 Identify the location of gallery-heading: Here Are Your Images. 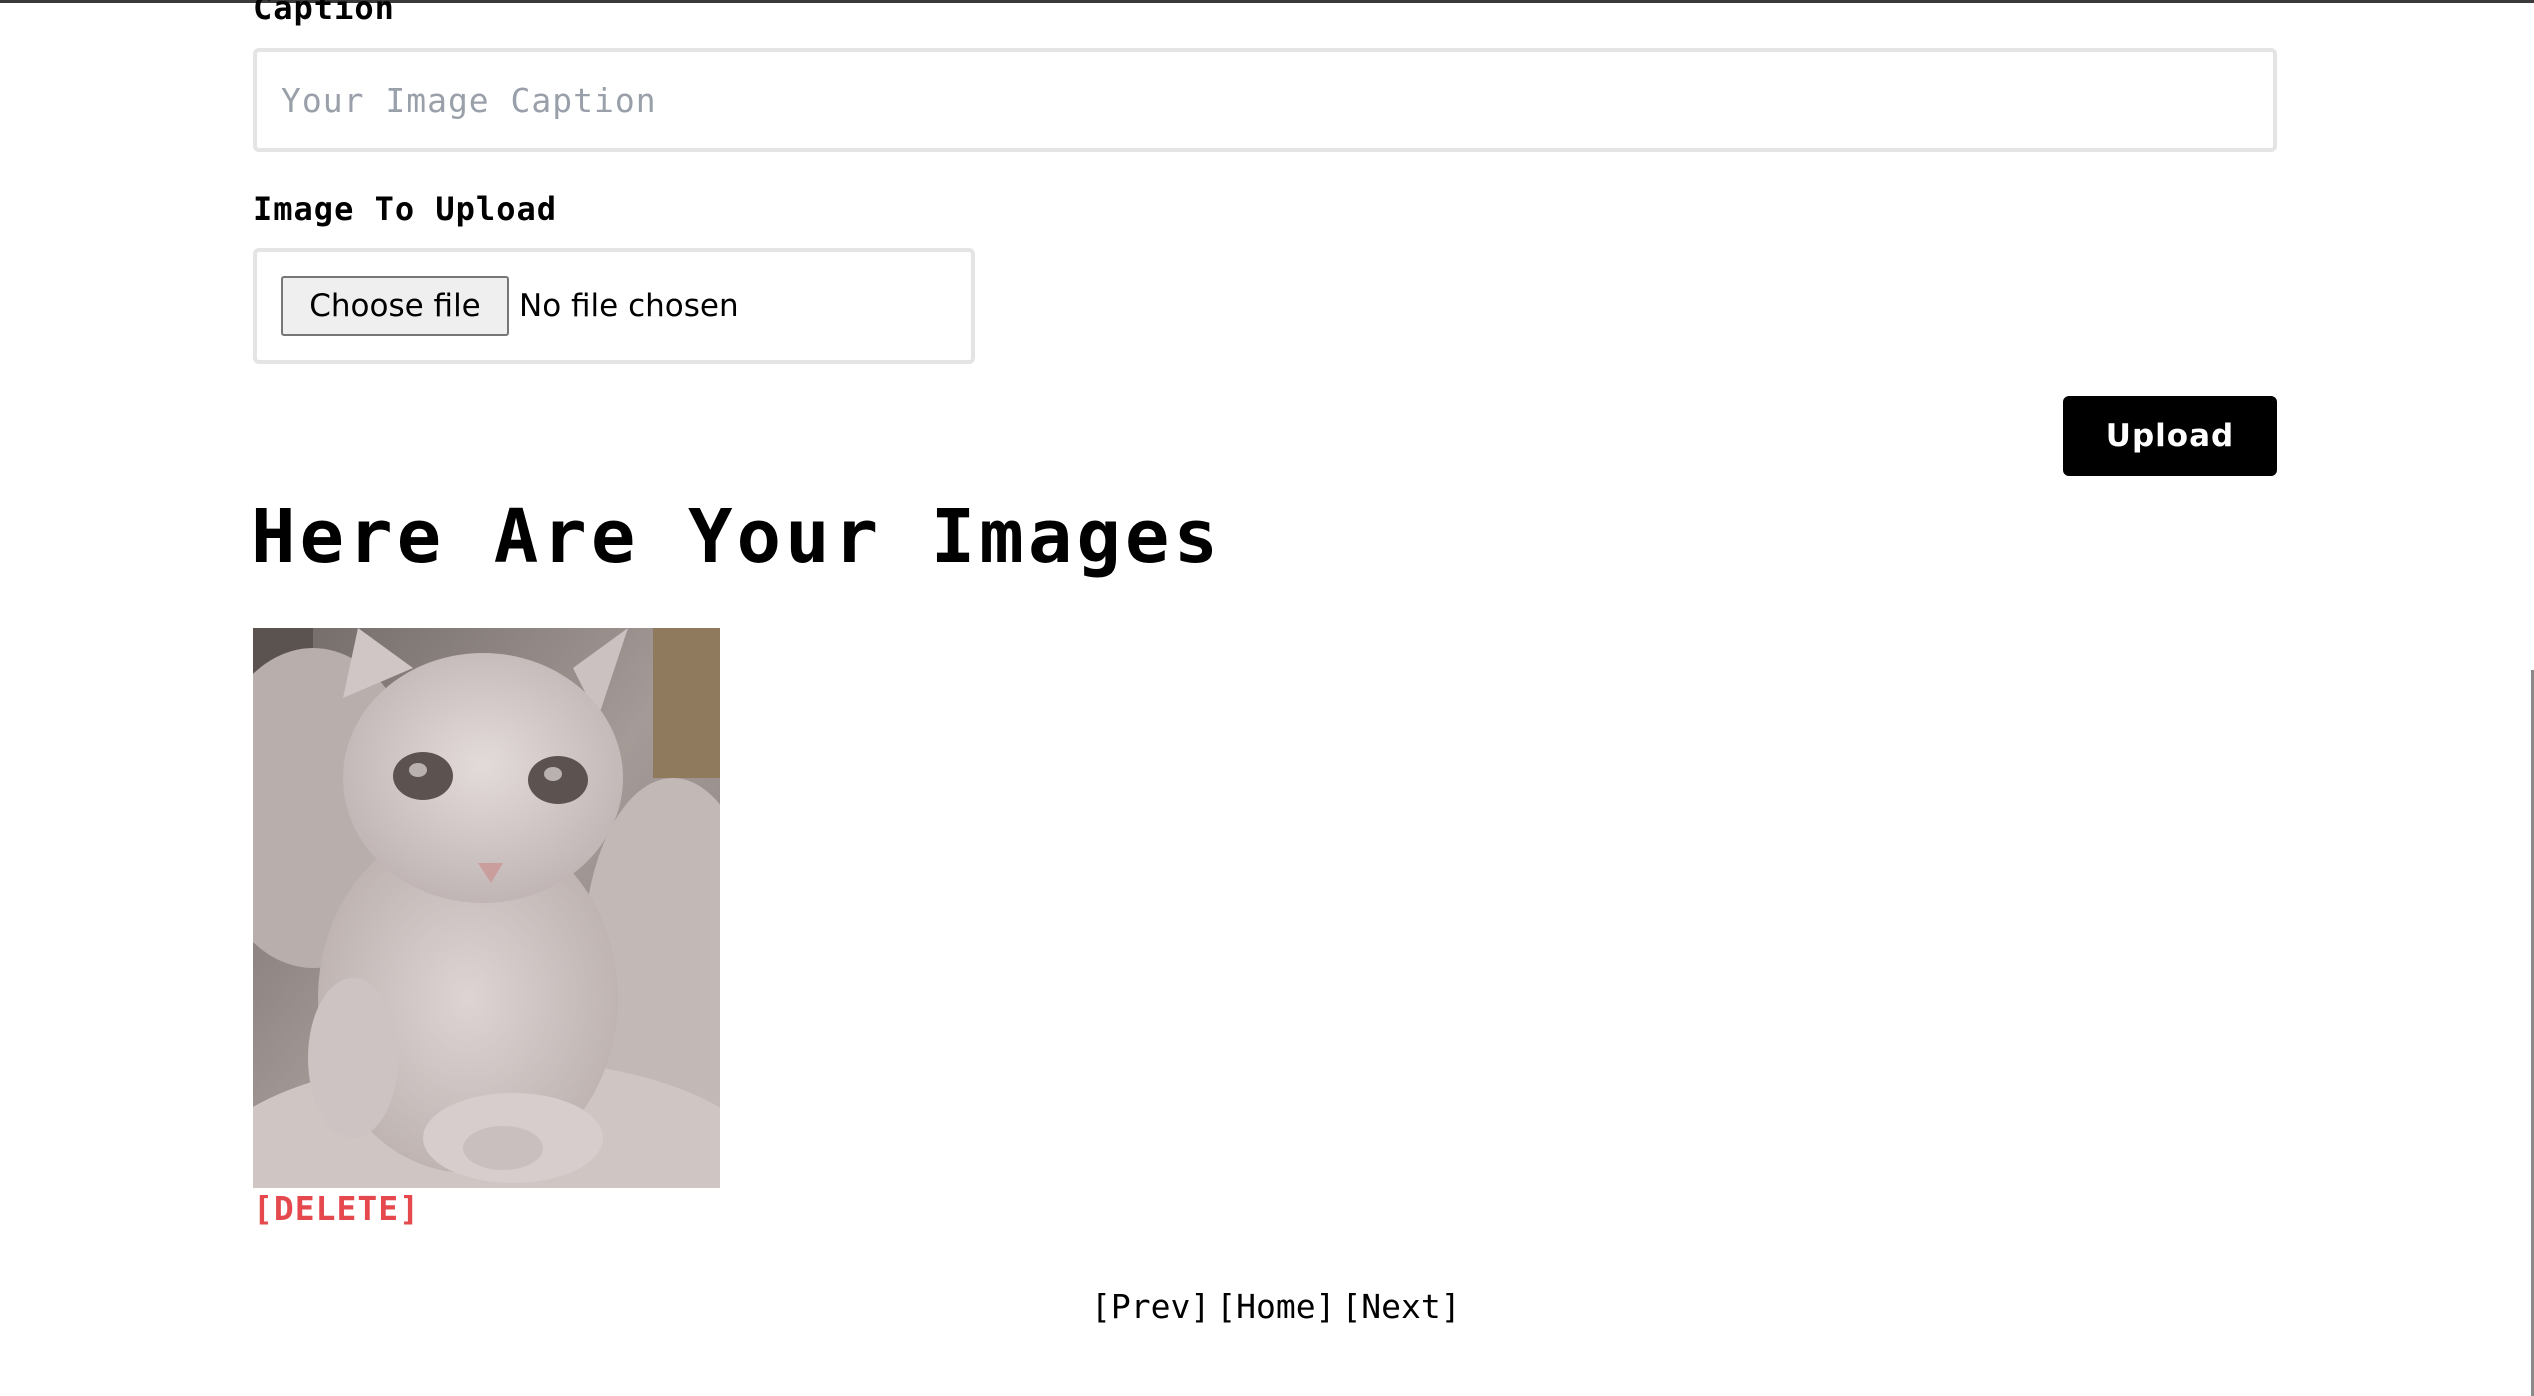
(737, 537).